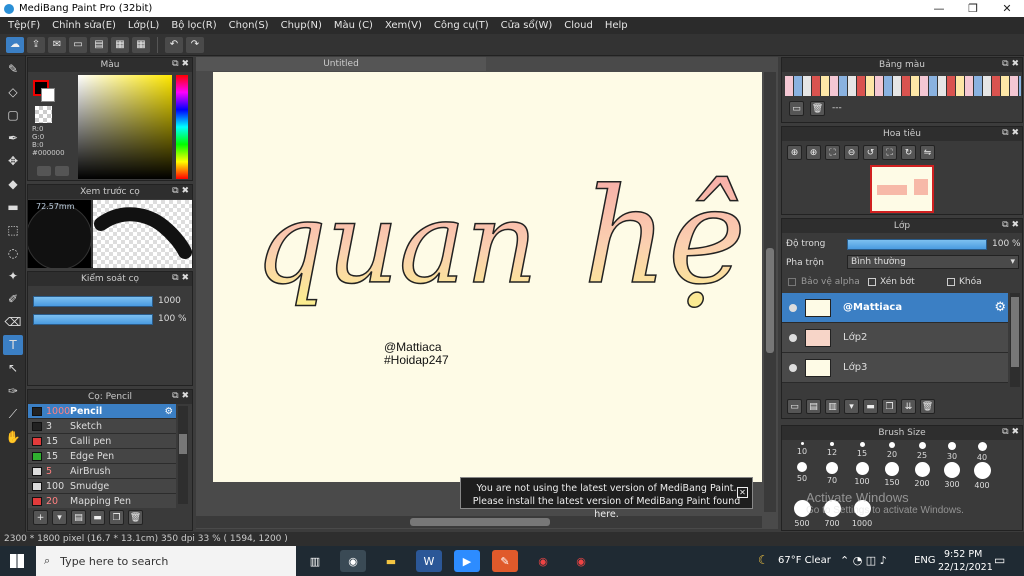 The height and width of the screenshot is (576, 1024). Describe the element at coordinates (804, 560) in the screenshot. I see `weather-text: 67°F Clear` at that location.